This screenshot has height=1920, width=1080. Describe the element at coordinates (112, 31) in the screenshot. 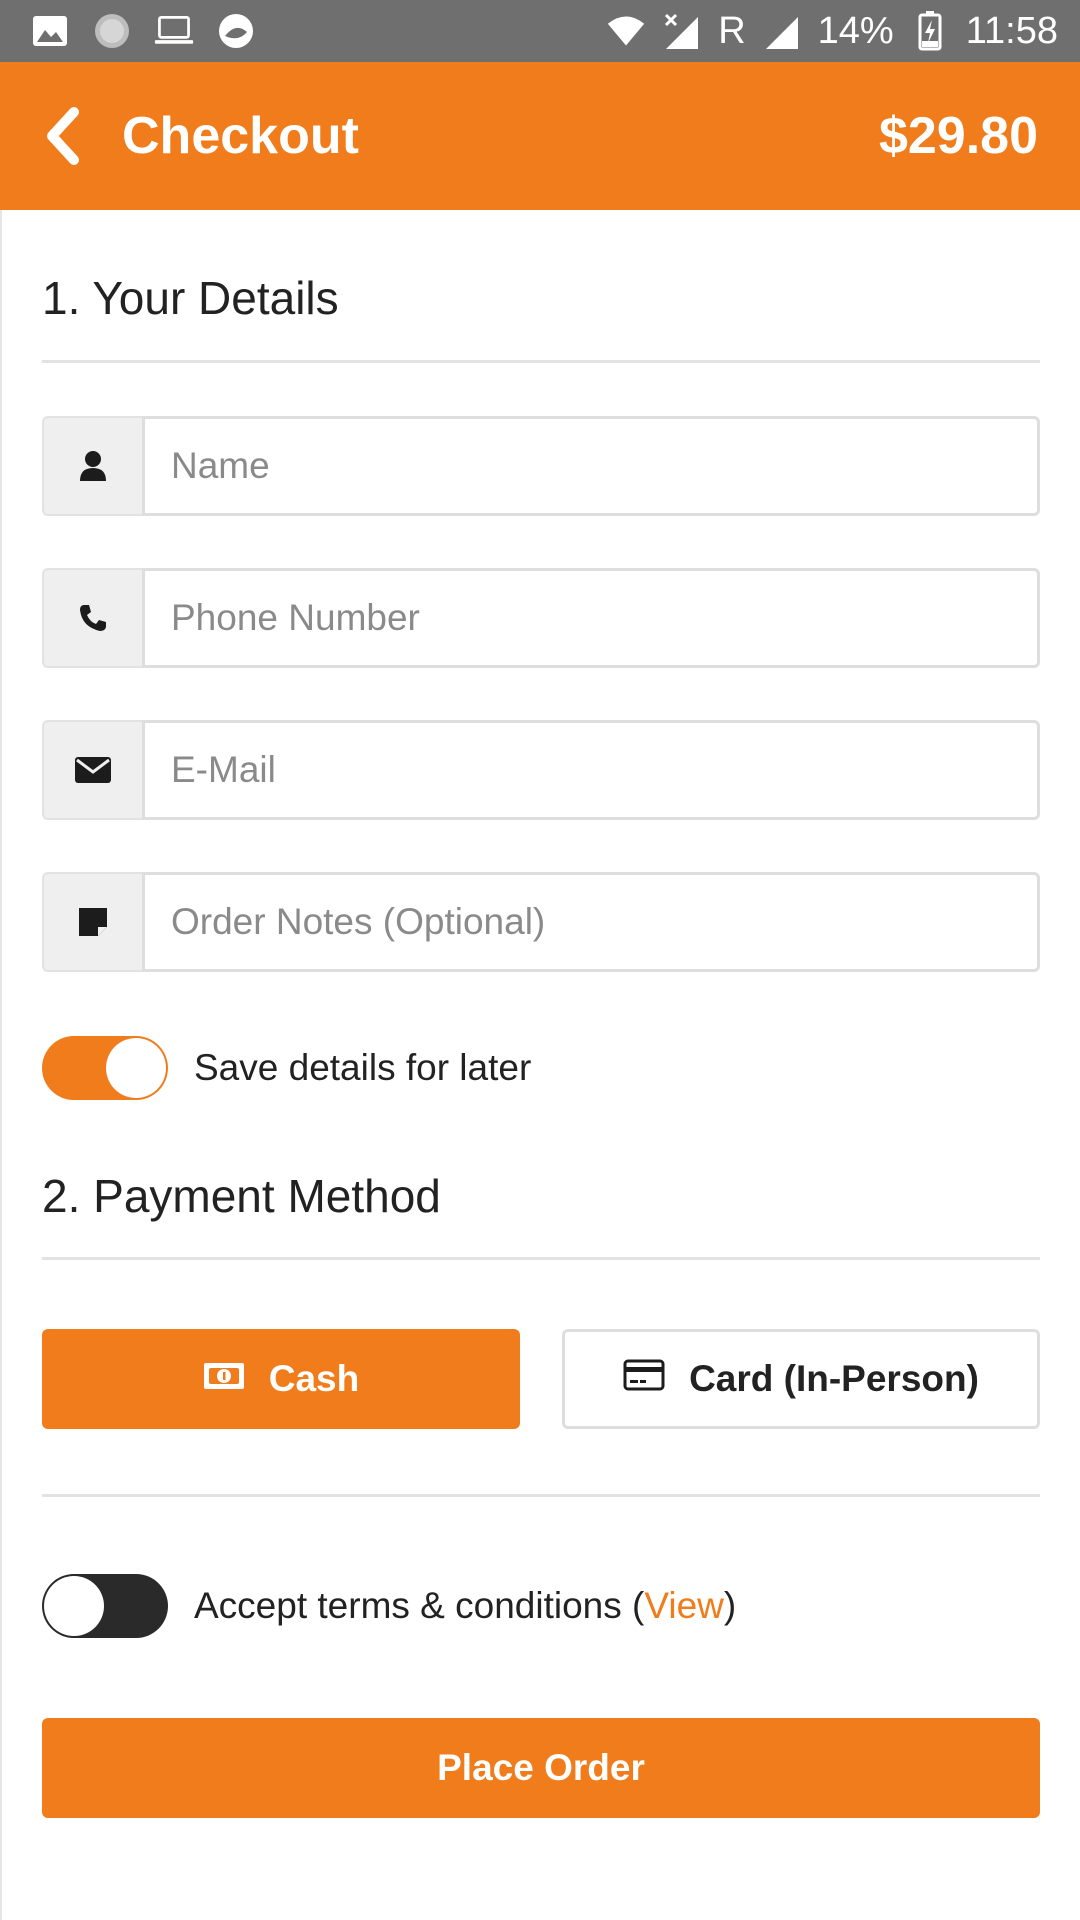

I see `loading-icon` at that location.